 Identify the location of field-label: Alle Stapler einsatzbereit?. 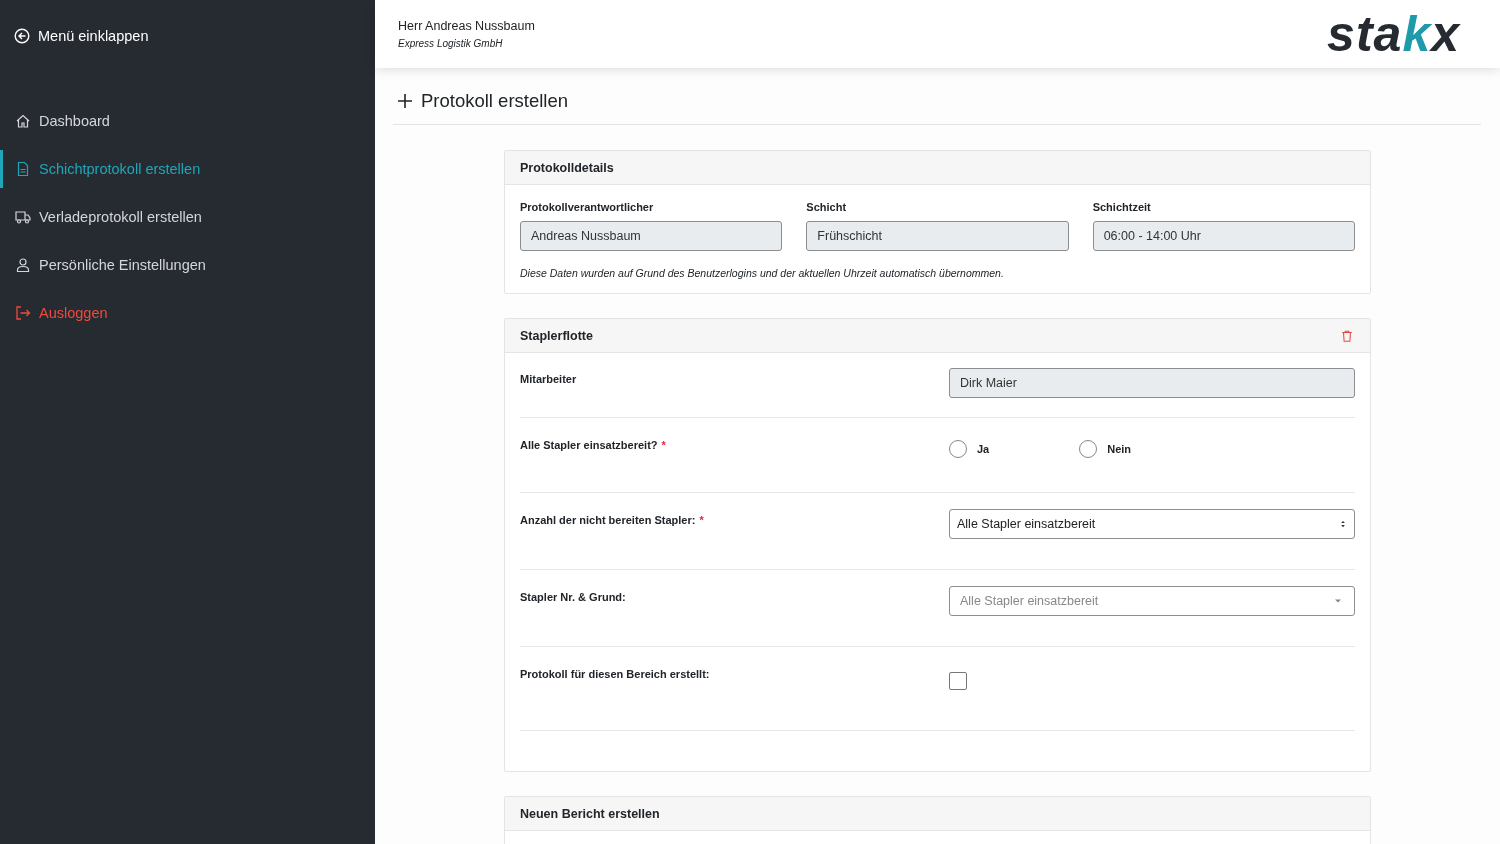
(589, 444).